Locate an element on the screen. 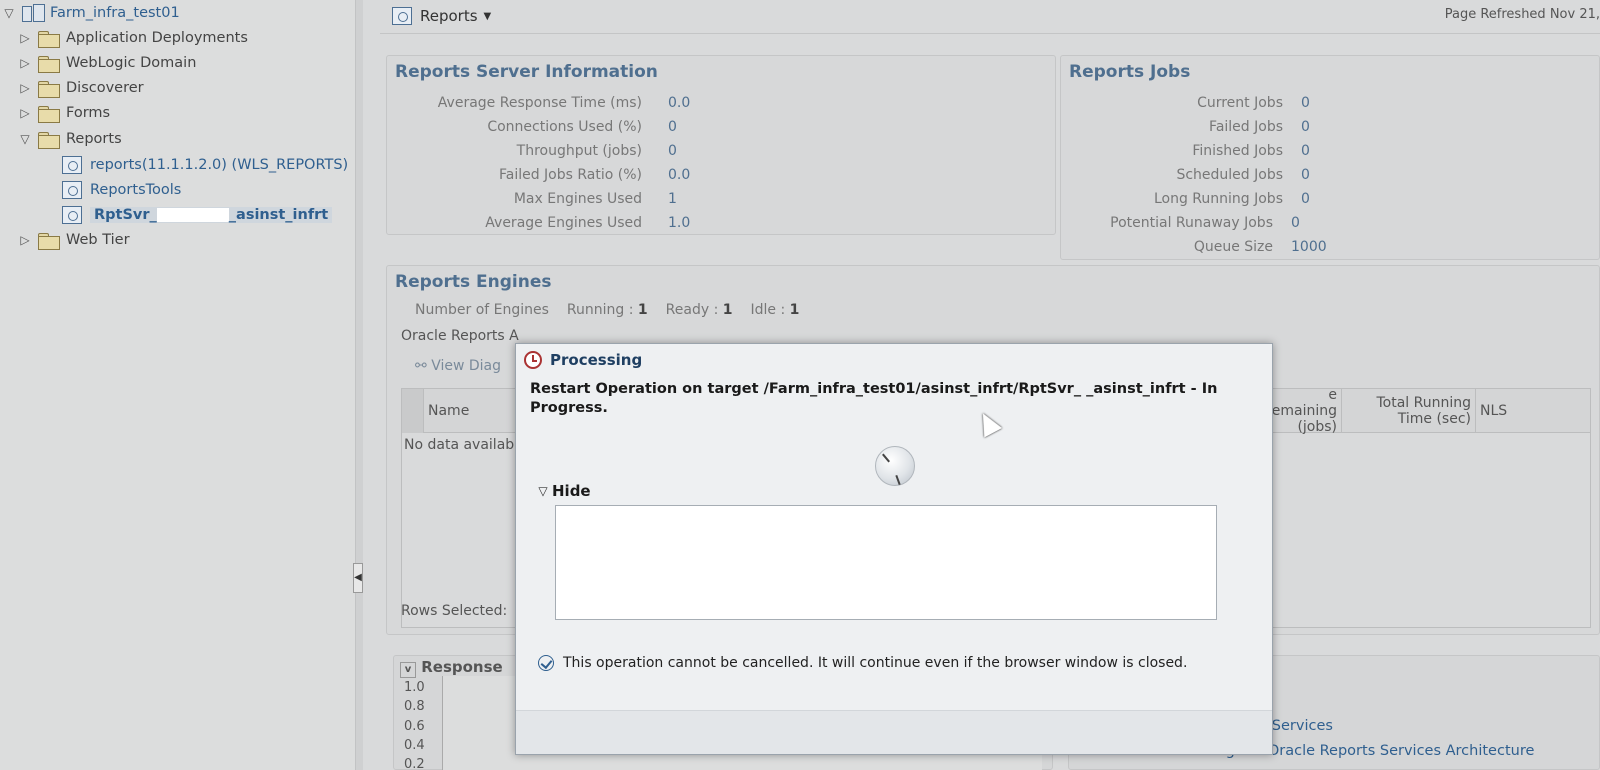 The image size is (1600, 770). tree-node-weblogic-domain: ▷ WebLogic Domain is located at coordinates (107, 63).